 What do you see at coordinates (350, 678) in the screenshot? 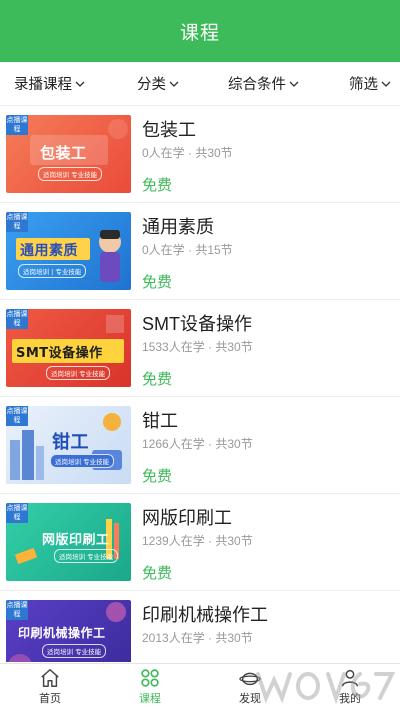
I see `profile-icon` at bounding box center [350, 678].